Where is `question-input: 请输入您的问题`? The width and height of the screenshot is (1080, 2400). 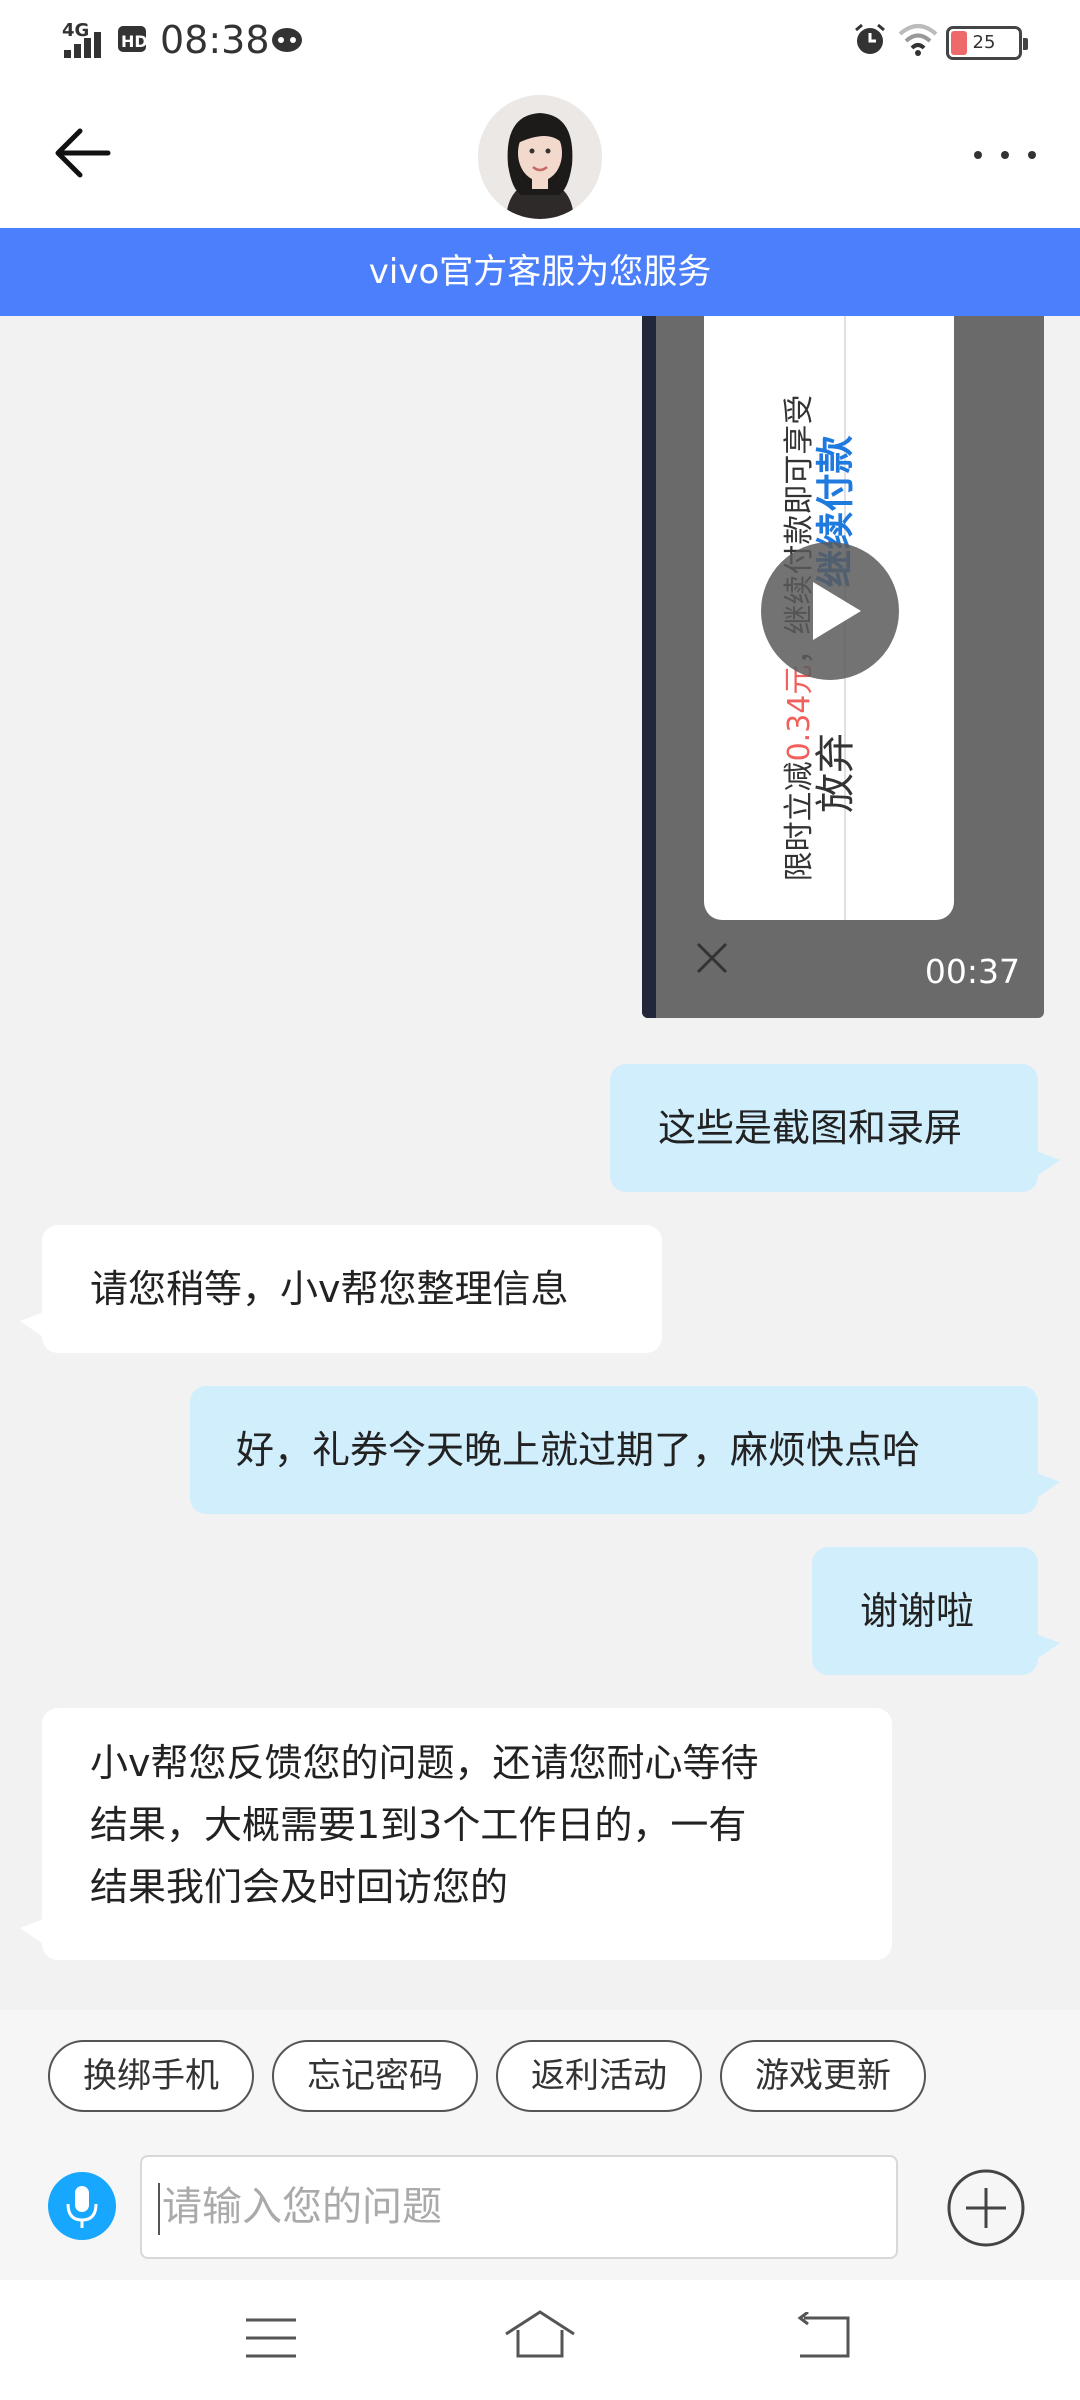 question-input: 请输入您的问题 is located at coordinates (519, 2207).